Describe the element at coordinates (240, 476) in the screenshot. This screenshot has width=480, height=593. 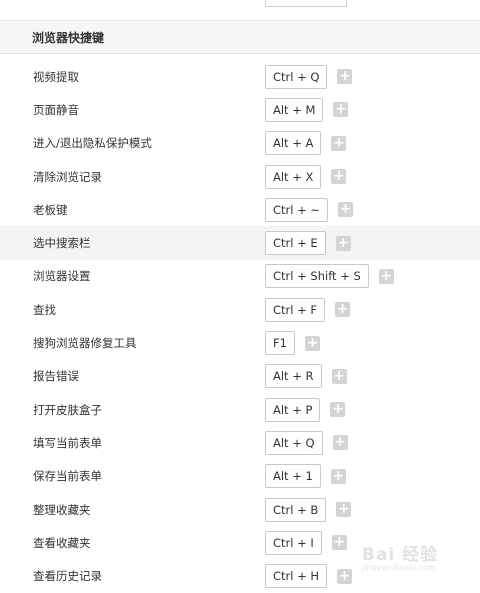
I see `shortcut-row: 保存当前表单 Alt + 1 +` at that location.